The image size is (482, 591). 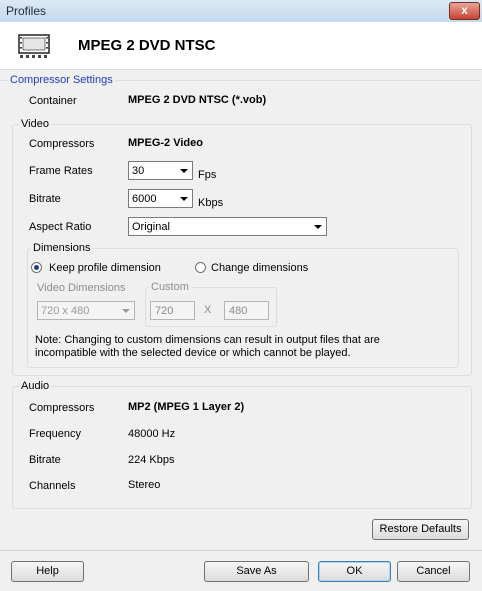 I want to click on video-dimensions-label: Video Dimensions, so click(x=81, y=288).